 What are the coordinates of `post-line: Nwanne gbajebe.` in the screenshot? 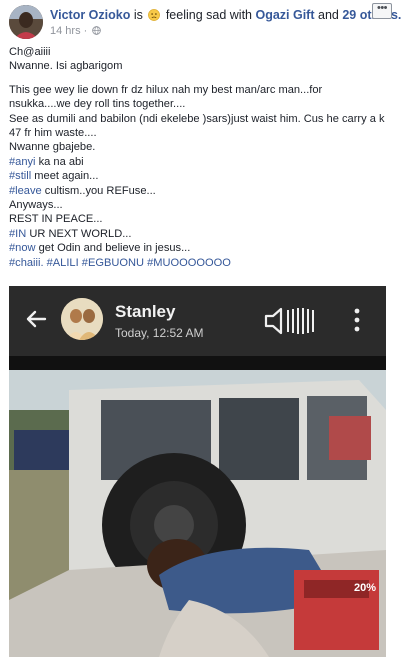 It's located at (52, 147).